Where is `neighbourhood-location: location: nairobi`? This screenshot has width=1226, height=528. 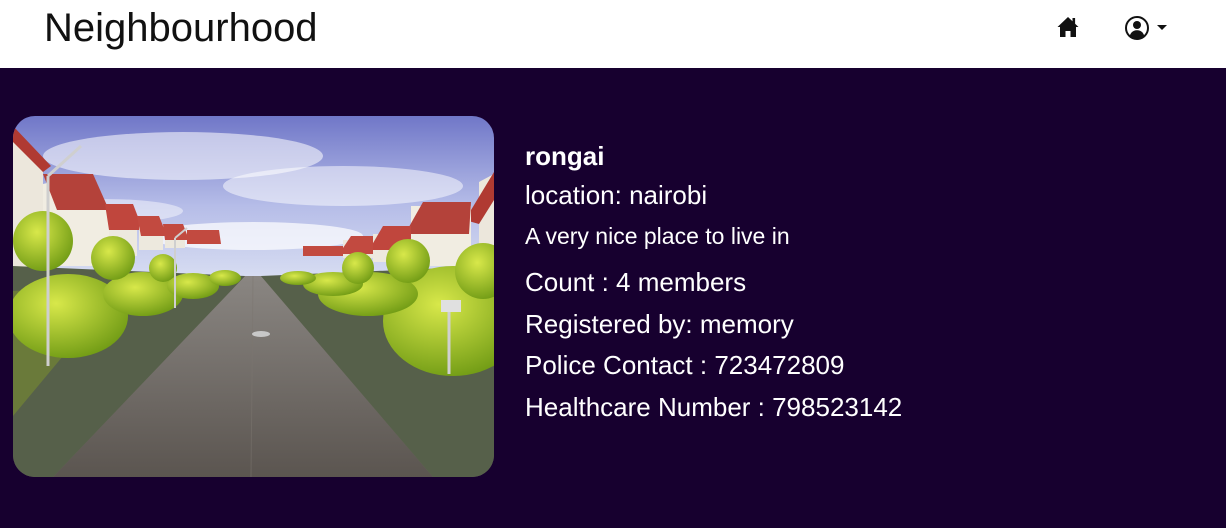
neighbourhood-location: location: nairobi is located at coordinates (616, 195).